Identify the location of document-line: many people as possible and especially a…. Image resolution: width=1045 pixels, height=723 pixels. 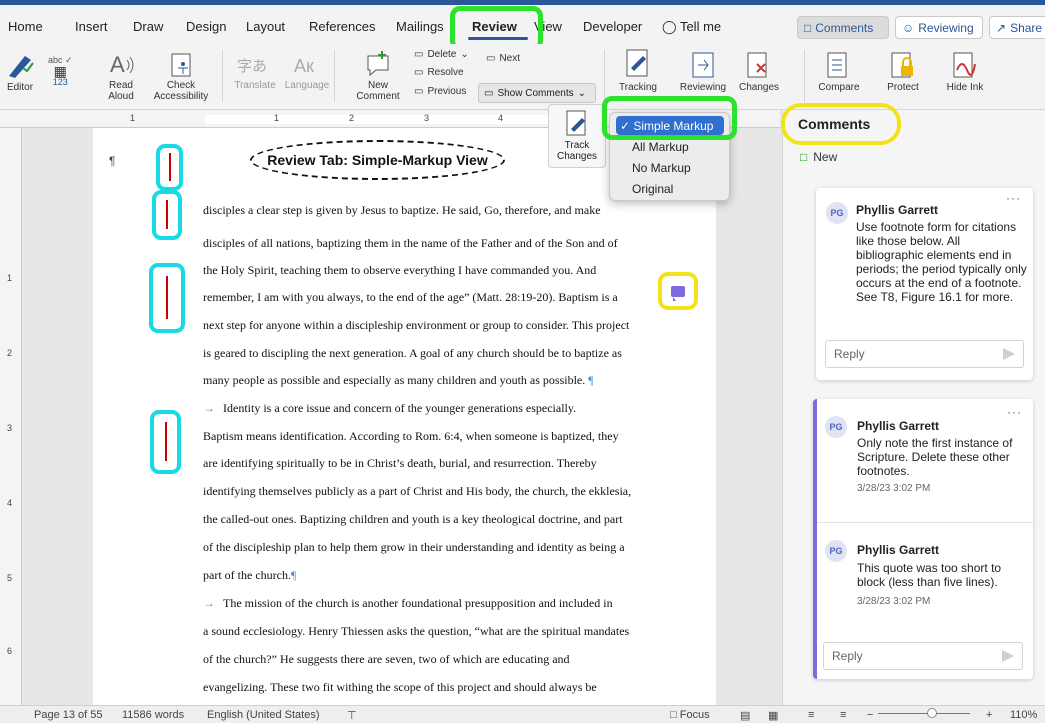
(398, 380).